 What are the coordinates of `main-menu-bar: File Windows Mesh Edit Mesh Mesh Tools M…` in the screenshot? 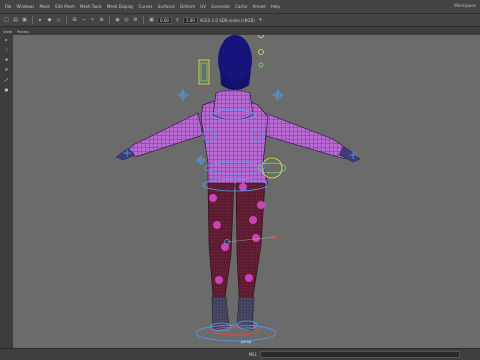 It's located at (240, 7).